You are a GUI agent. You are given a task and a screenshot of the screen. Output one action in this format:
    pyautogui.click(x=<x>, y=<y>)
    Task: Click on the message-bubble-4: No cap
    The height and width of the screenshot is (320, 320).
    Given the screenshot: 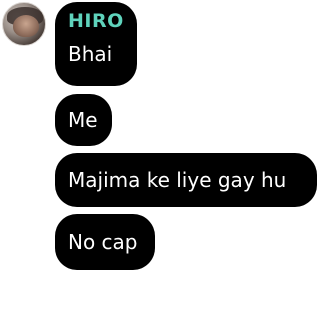 What is the action you would take?
    pyautogui.click(x=105, y=242)
    